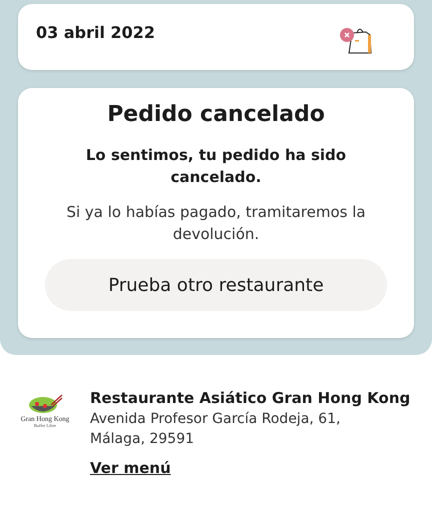 The image size is (432, 512). I want to click on cancelled-bag-icon, so click(356, 41).